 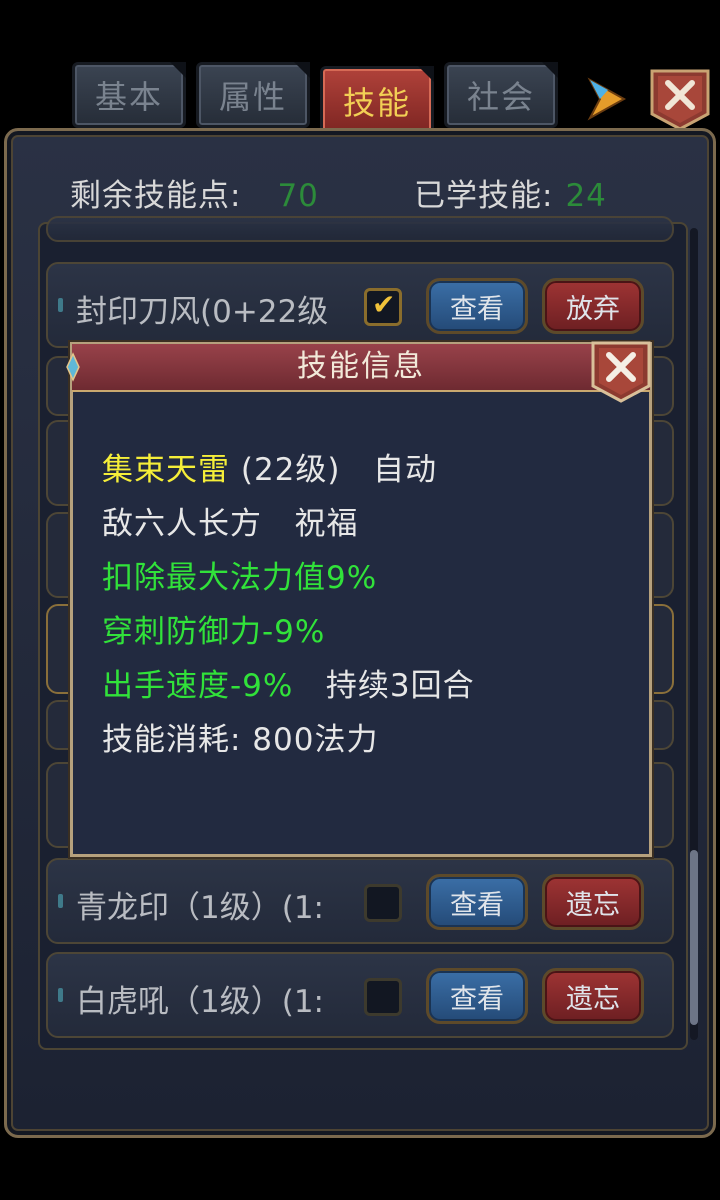 I want to click on tab-basic-label: 基本, so click(x=128, y=97).